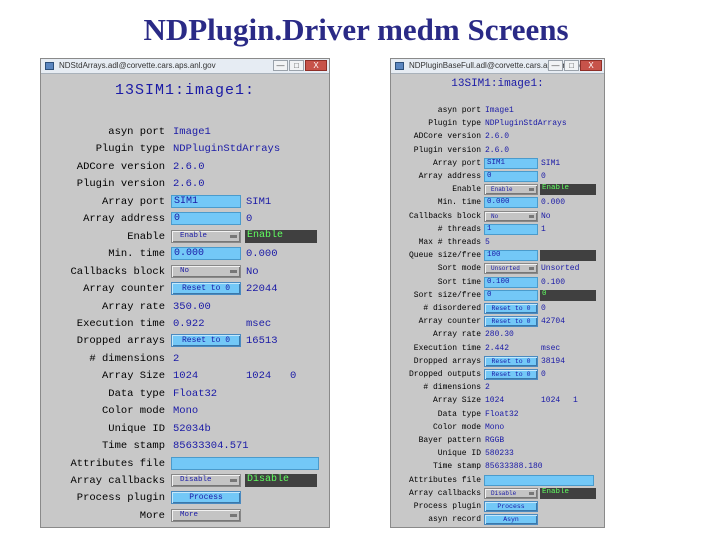 The height and width of the screenshot is (540, 720). I want to click on num-threads-input: 1, so click(511, 229).